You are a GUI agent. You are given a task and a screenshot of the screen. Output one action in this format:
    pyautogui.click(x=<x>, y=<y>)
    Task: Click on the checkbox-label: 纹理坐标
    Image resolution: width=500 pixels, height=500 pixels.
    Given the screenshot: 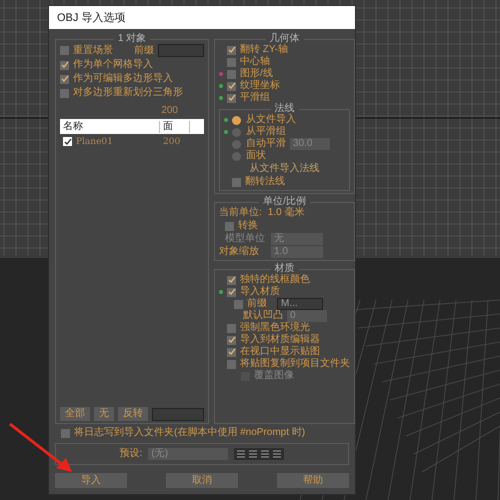 What is the action you would take?
    pyautogui.click(x=260, y=86)
    